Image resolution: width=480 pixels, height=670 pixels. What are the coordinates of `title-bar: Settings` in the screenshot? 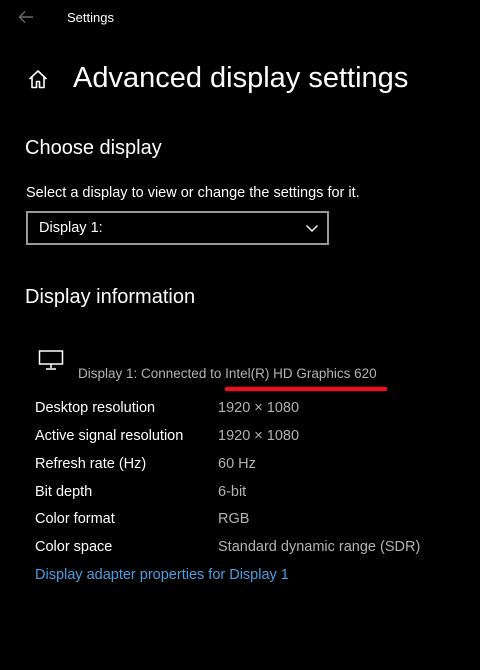 It's located at (240, 18).